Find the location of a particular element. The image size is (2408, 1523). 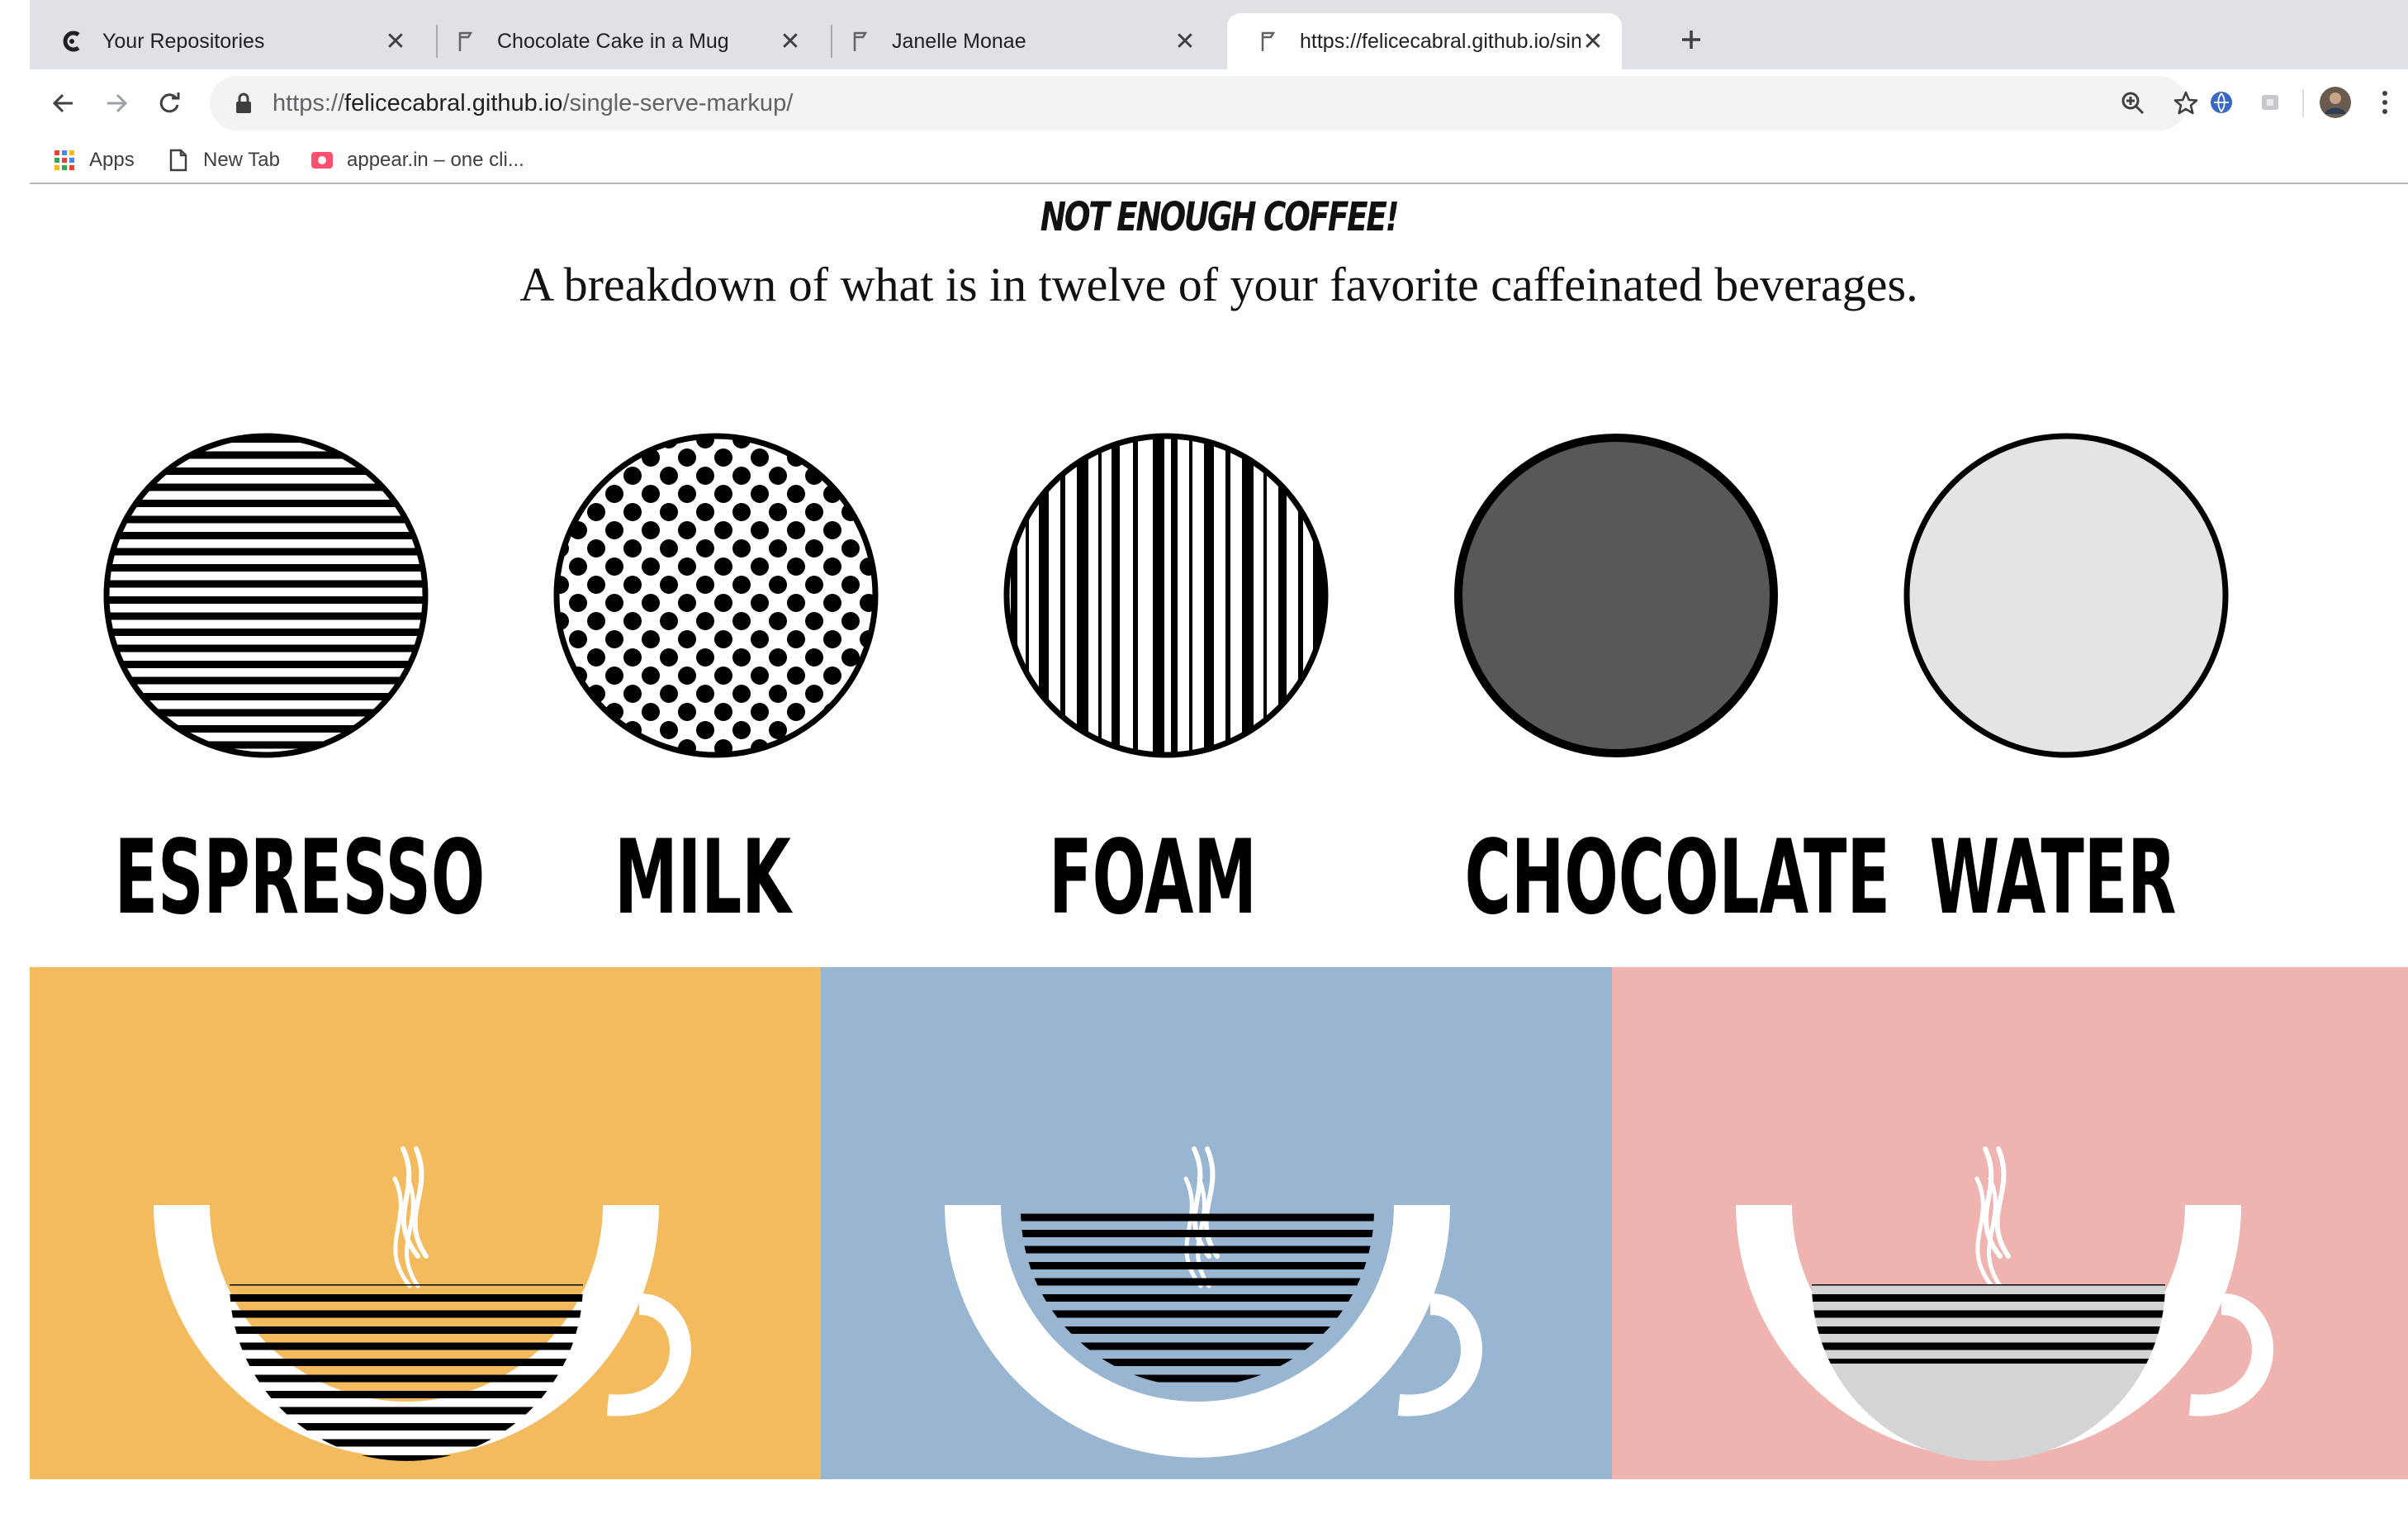

chocolate-swatch is located at coordinates (1616, 595).